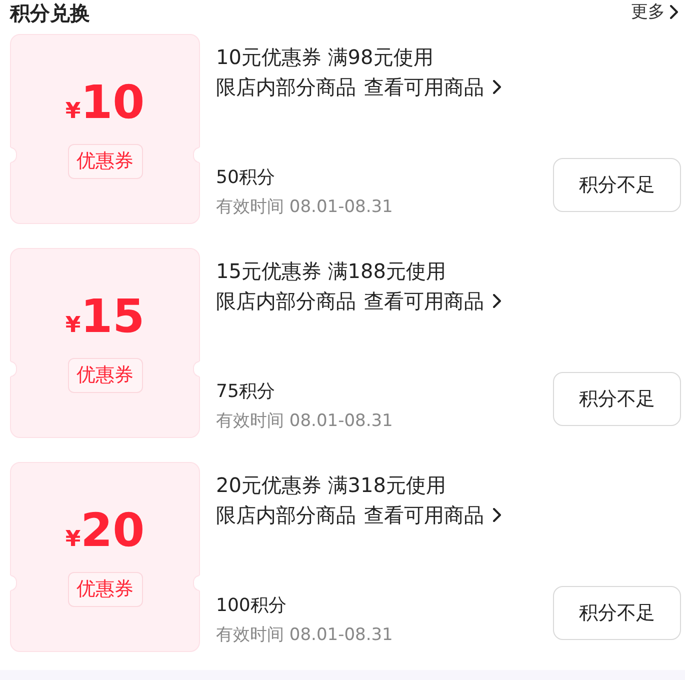 This screenshot has height=680, width=685. I want to click on points-cost: 100积分, so click(252, 606).